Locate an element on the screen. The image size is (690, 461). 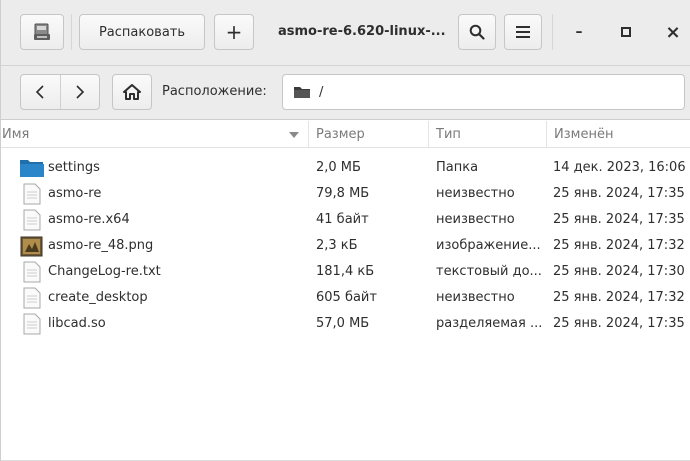
hamburger-icon is located at coordinates (523, 32).